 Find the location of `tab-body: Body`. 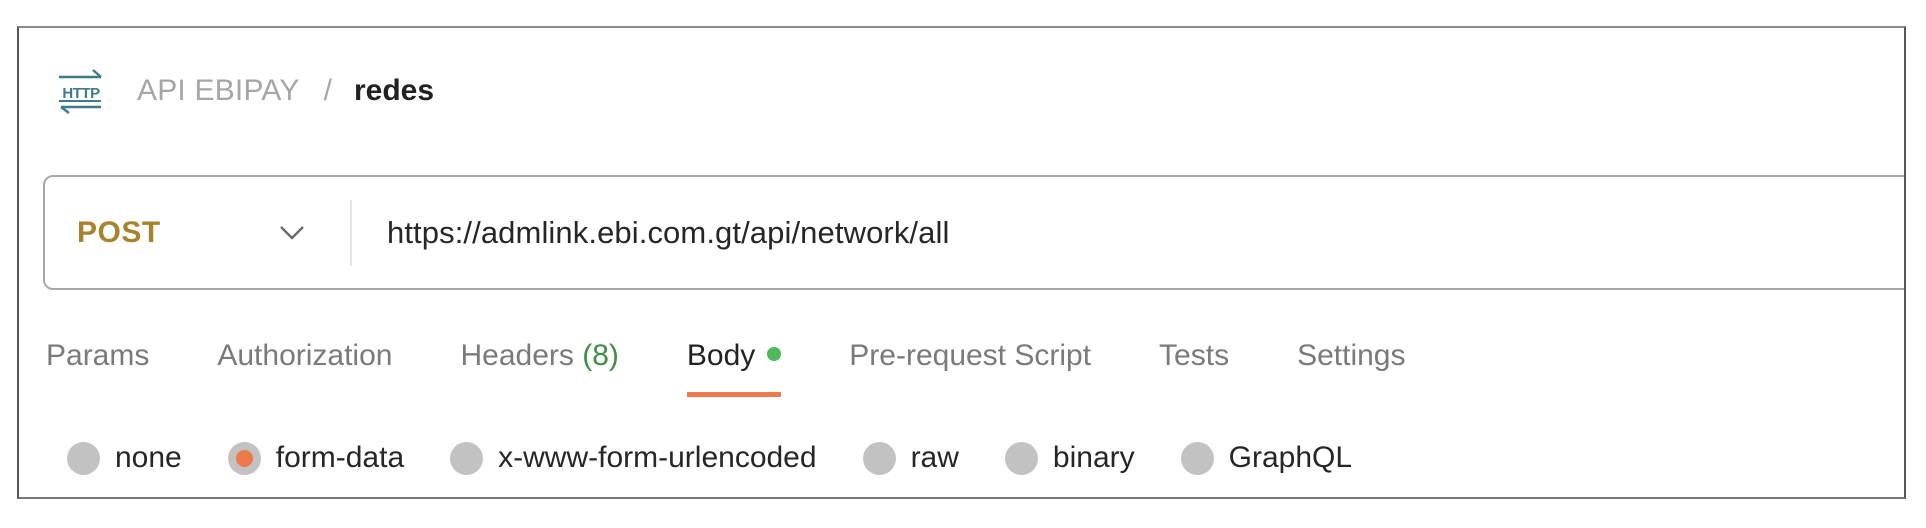

tab-body: Body is located at coordinates (734, 364).